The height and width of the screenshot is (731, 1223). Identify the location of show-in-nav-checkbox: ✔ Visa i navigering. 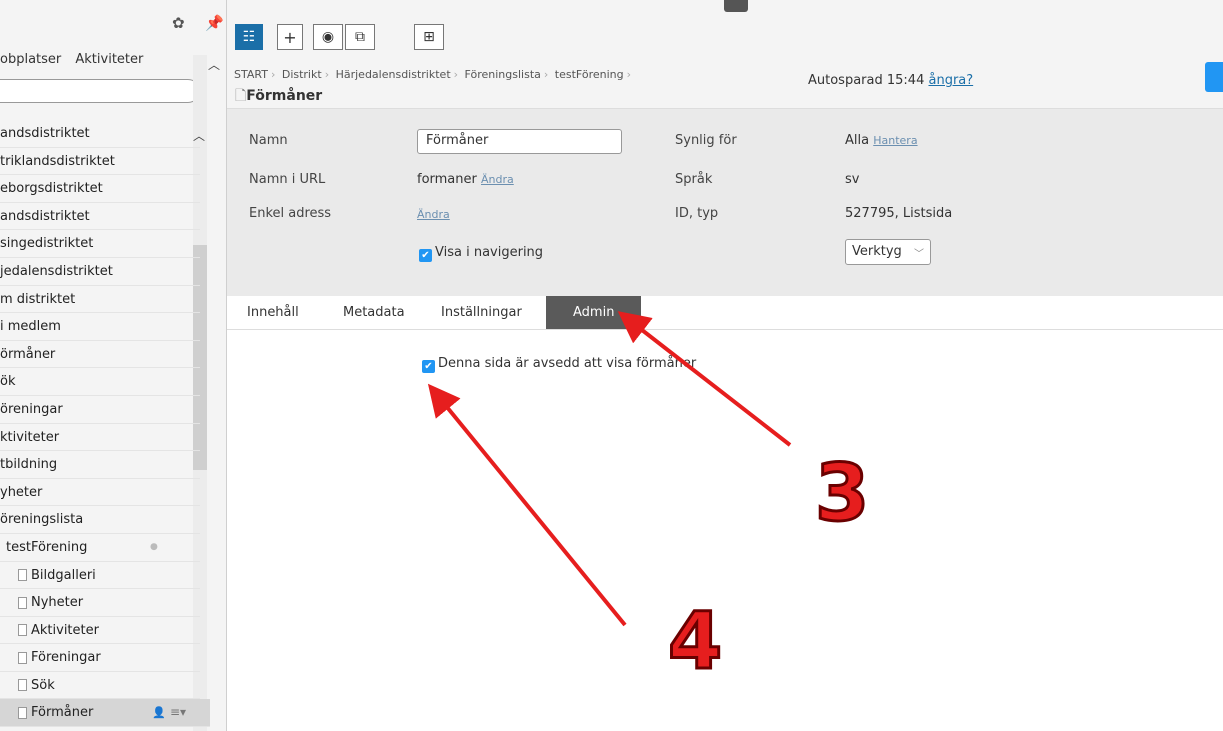
(481, 253).